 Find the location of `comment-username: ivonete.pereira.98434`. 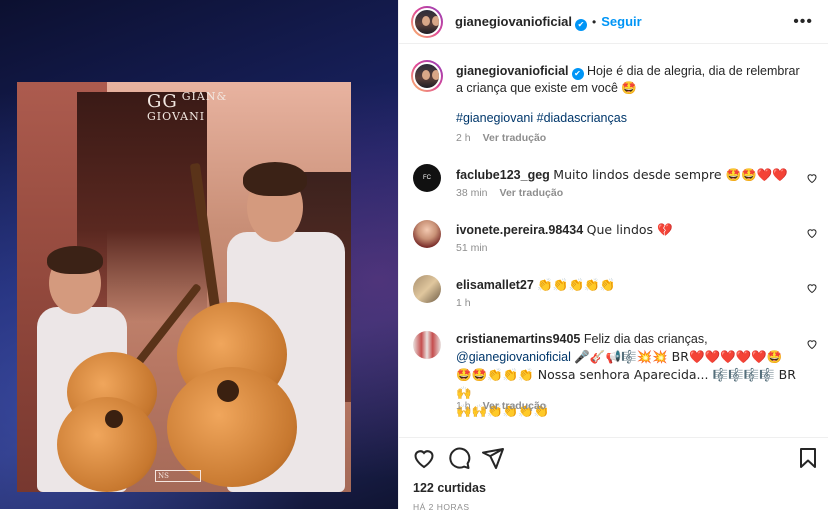

comment-username: ivonete.pereira.98434 is located at coordinates (519, 230).